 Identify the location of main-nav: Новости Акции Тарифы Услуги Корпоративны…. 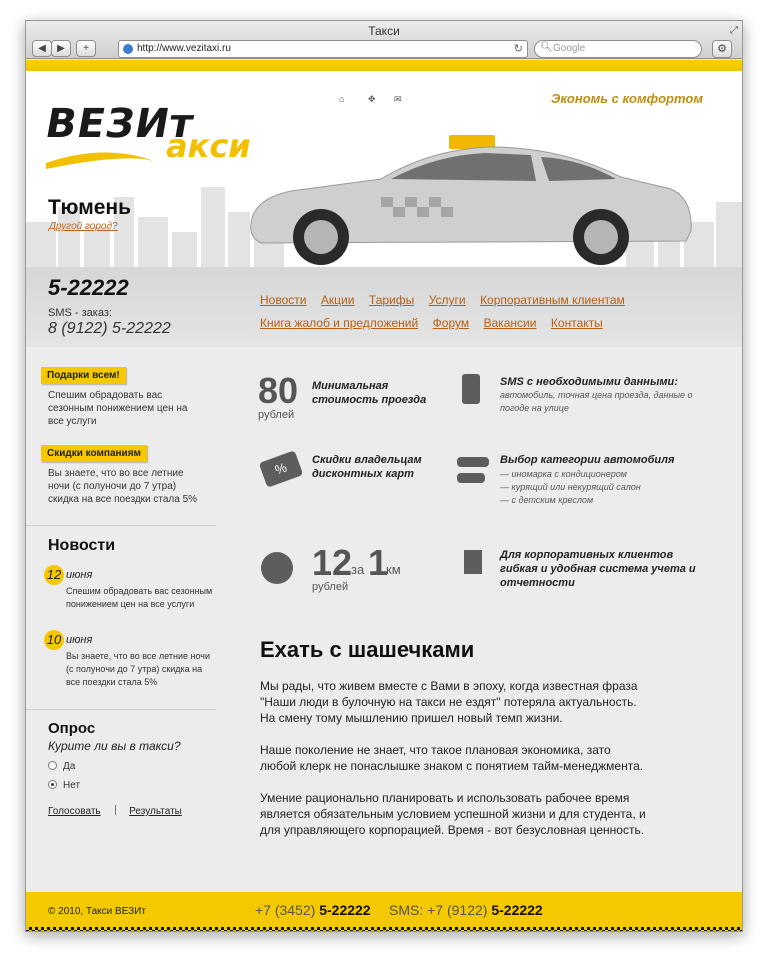
(480, 314).